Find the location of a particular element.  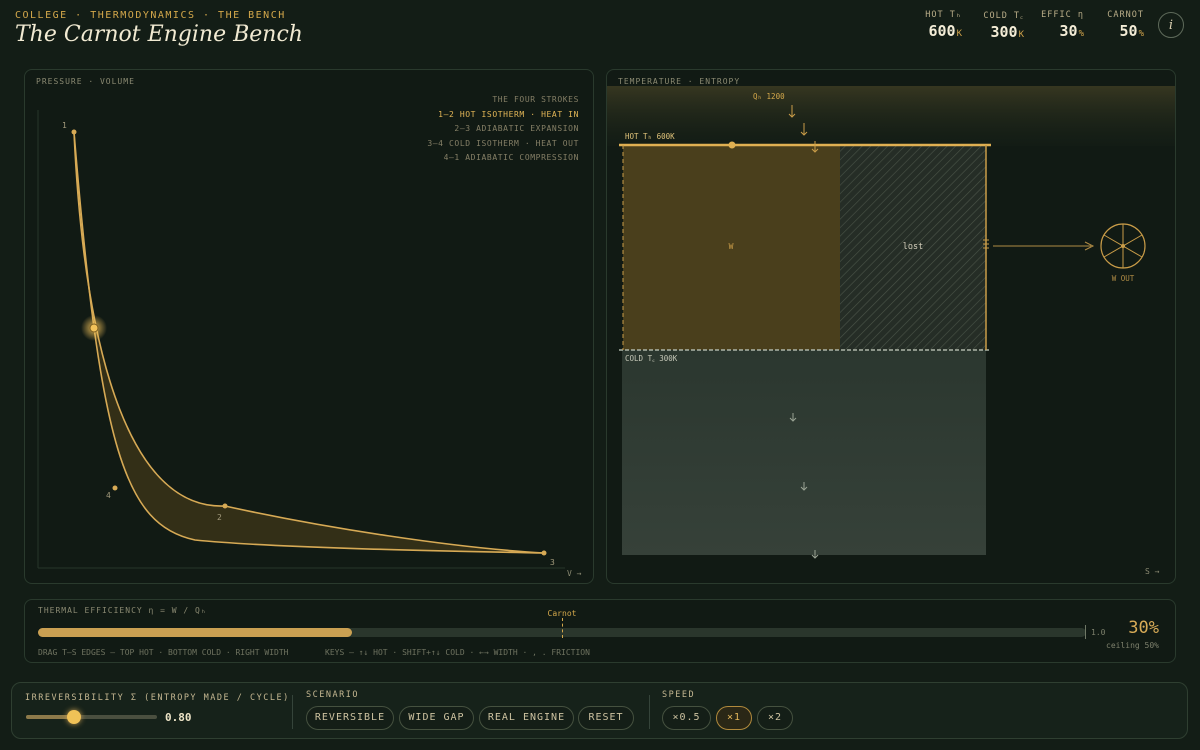

point-3-label: 3 is located at coordinates (552, 562).